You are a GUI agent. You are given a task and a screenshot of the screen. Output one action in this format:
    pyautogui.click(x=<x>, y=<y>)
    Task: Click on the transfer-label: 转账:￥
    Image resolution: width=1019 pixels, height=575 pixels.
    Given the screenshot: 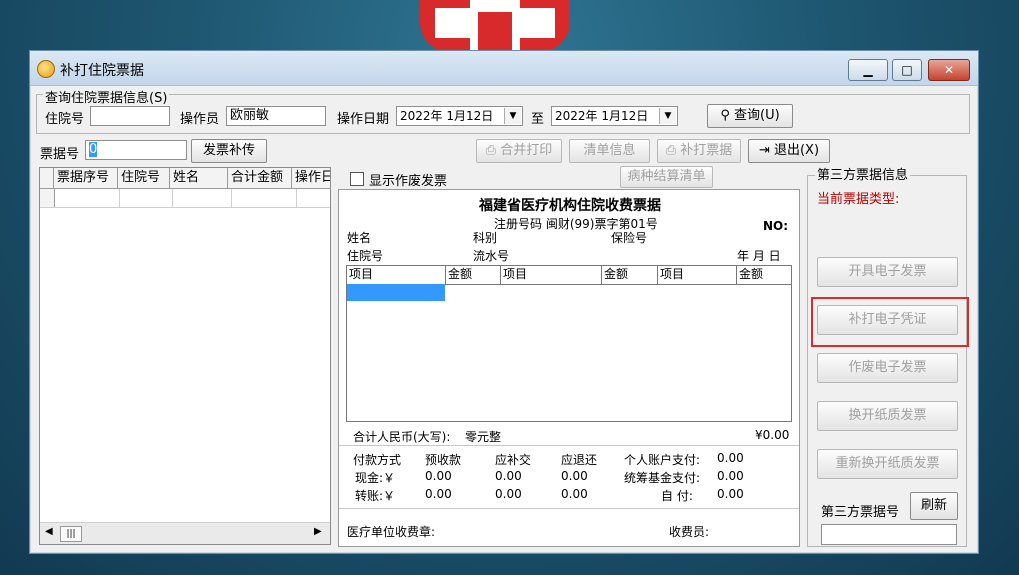 What is the action you would take?
    pyautogui.click(x=375, y=496)
    